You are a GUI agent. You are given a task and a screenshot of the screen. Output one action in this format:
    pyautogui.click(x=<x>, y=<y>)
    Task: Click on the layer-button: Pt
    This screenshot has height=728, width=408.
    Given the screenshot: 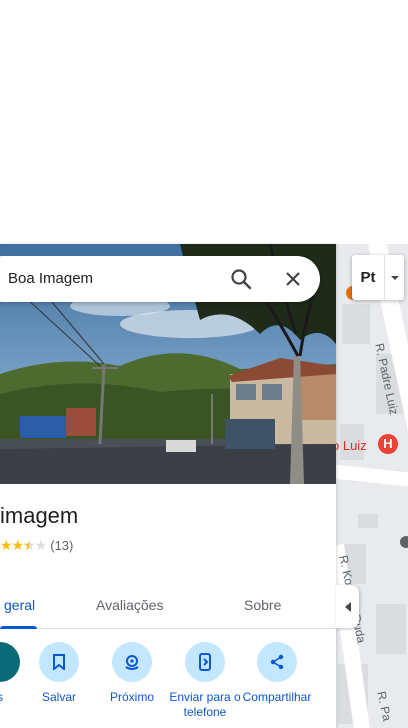 What is the action you would take?
    pyautogui.click(x=368, y=277)
    